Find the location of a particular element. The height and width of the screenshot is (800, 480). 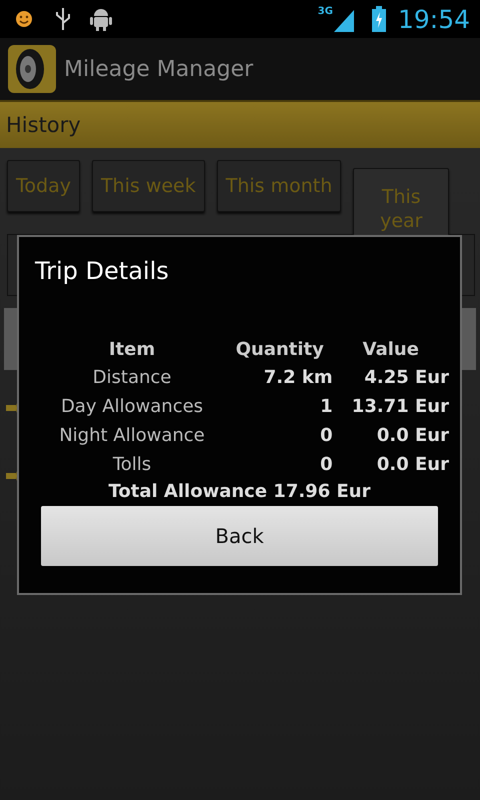

filter-button: Today is located at coordinates (43, 186).